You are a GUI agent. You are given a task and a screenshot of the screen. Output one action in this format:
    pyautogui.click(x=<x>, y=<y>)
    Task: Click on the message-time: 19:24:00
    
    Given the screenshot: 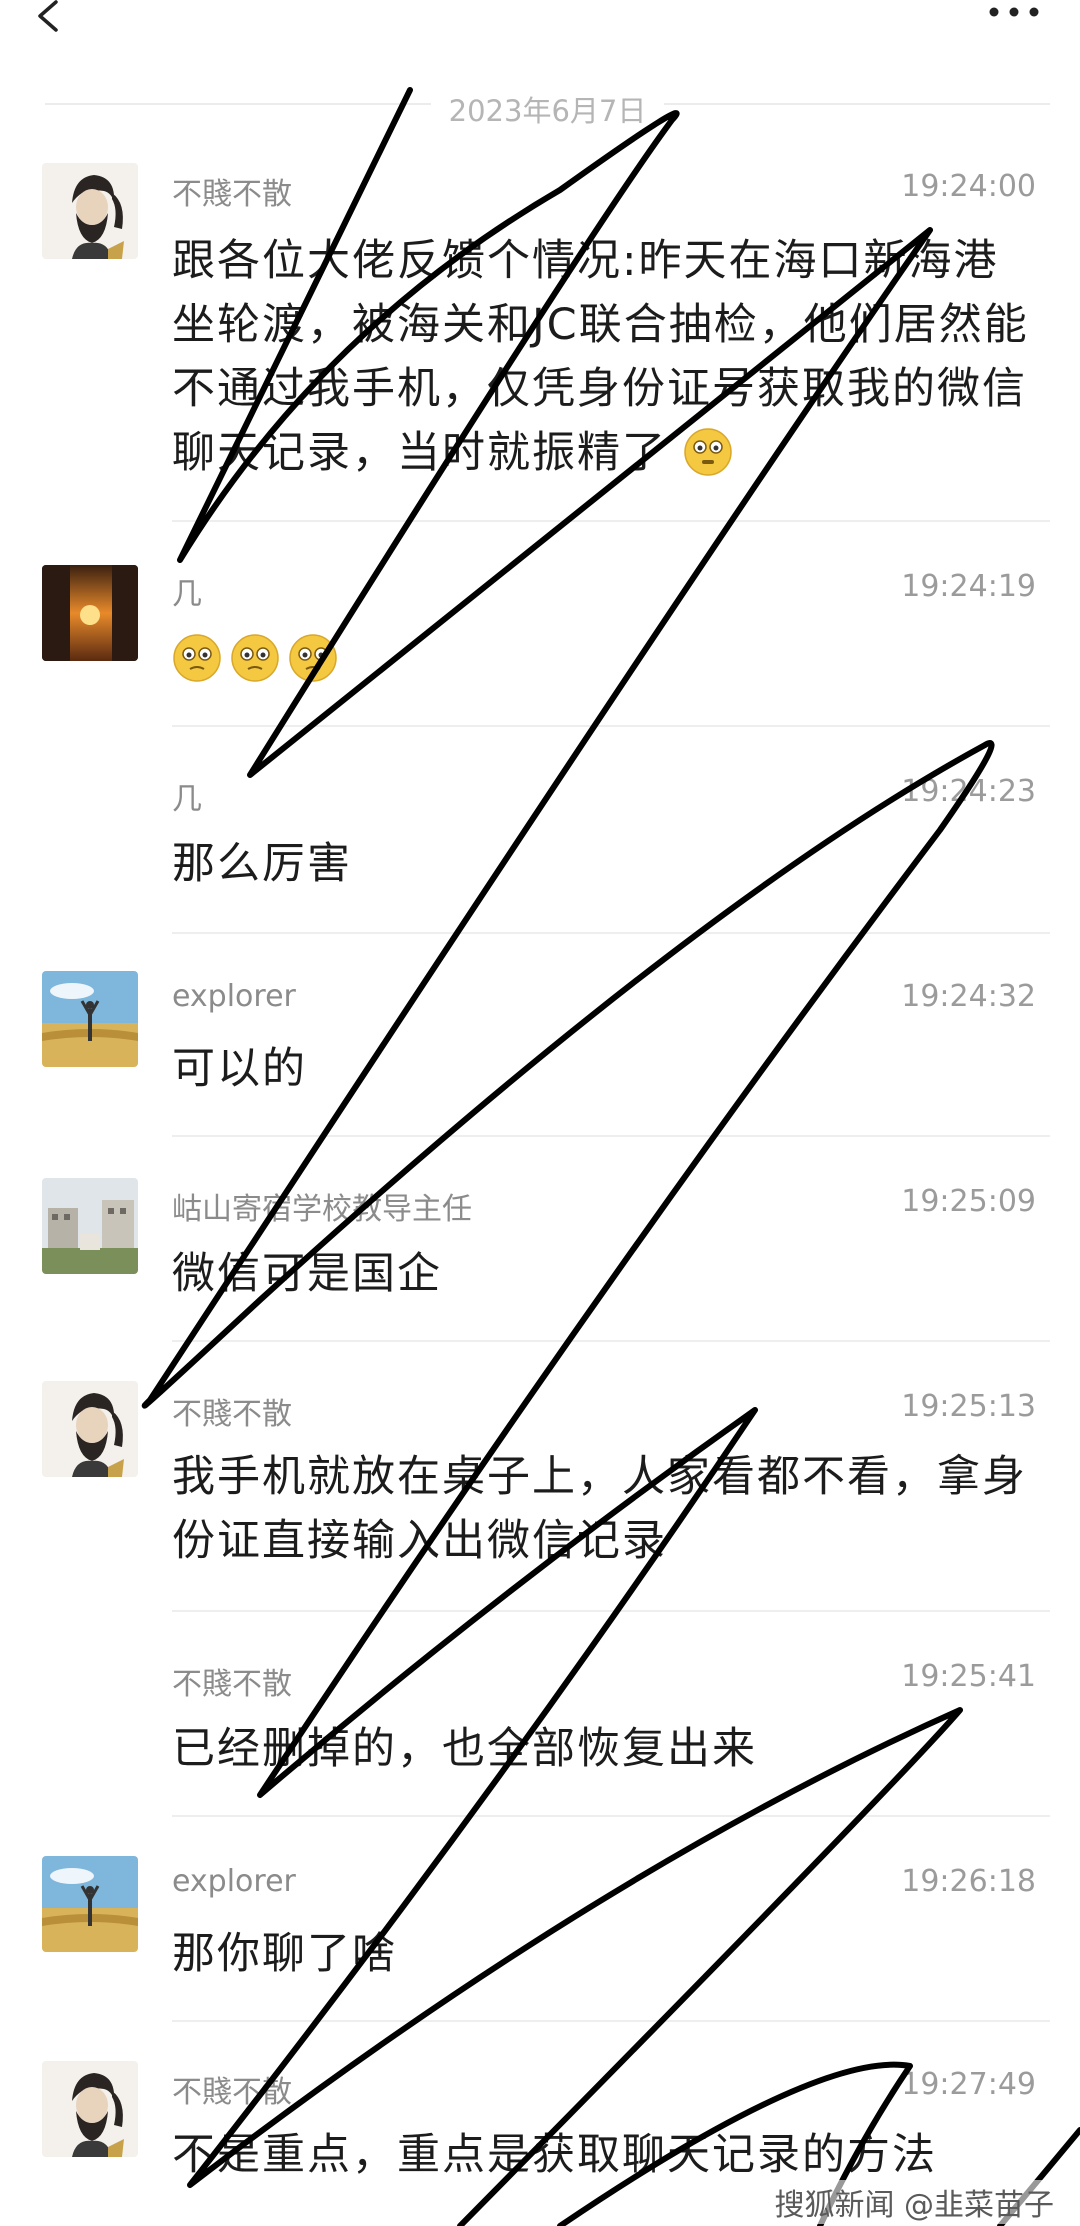 What is the action you would take?
    pyautogui.click(x=968, y=186)
    